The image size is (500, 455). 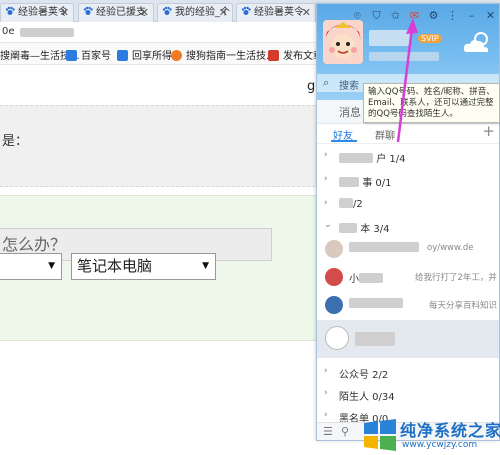 I want to click on category-select-2: 笔记本电脑 ▼, so click(x=143, y=266).